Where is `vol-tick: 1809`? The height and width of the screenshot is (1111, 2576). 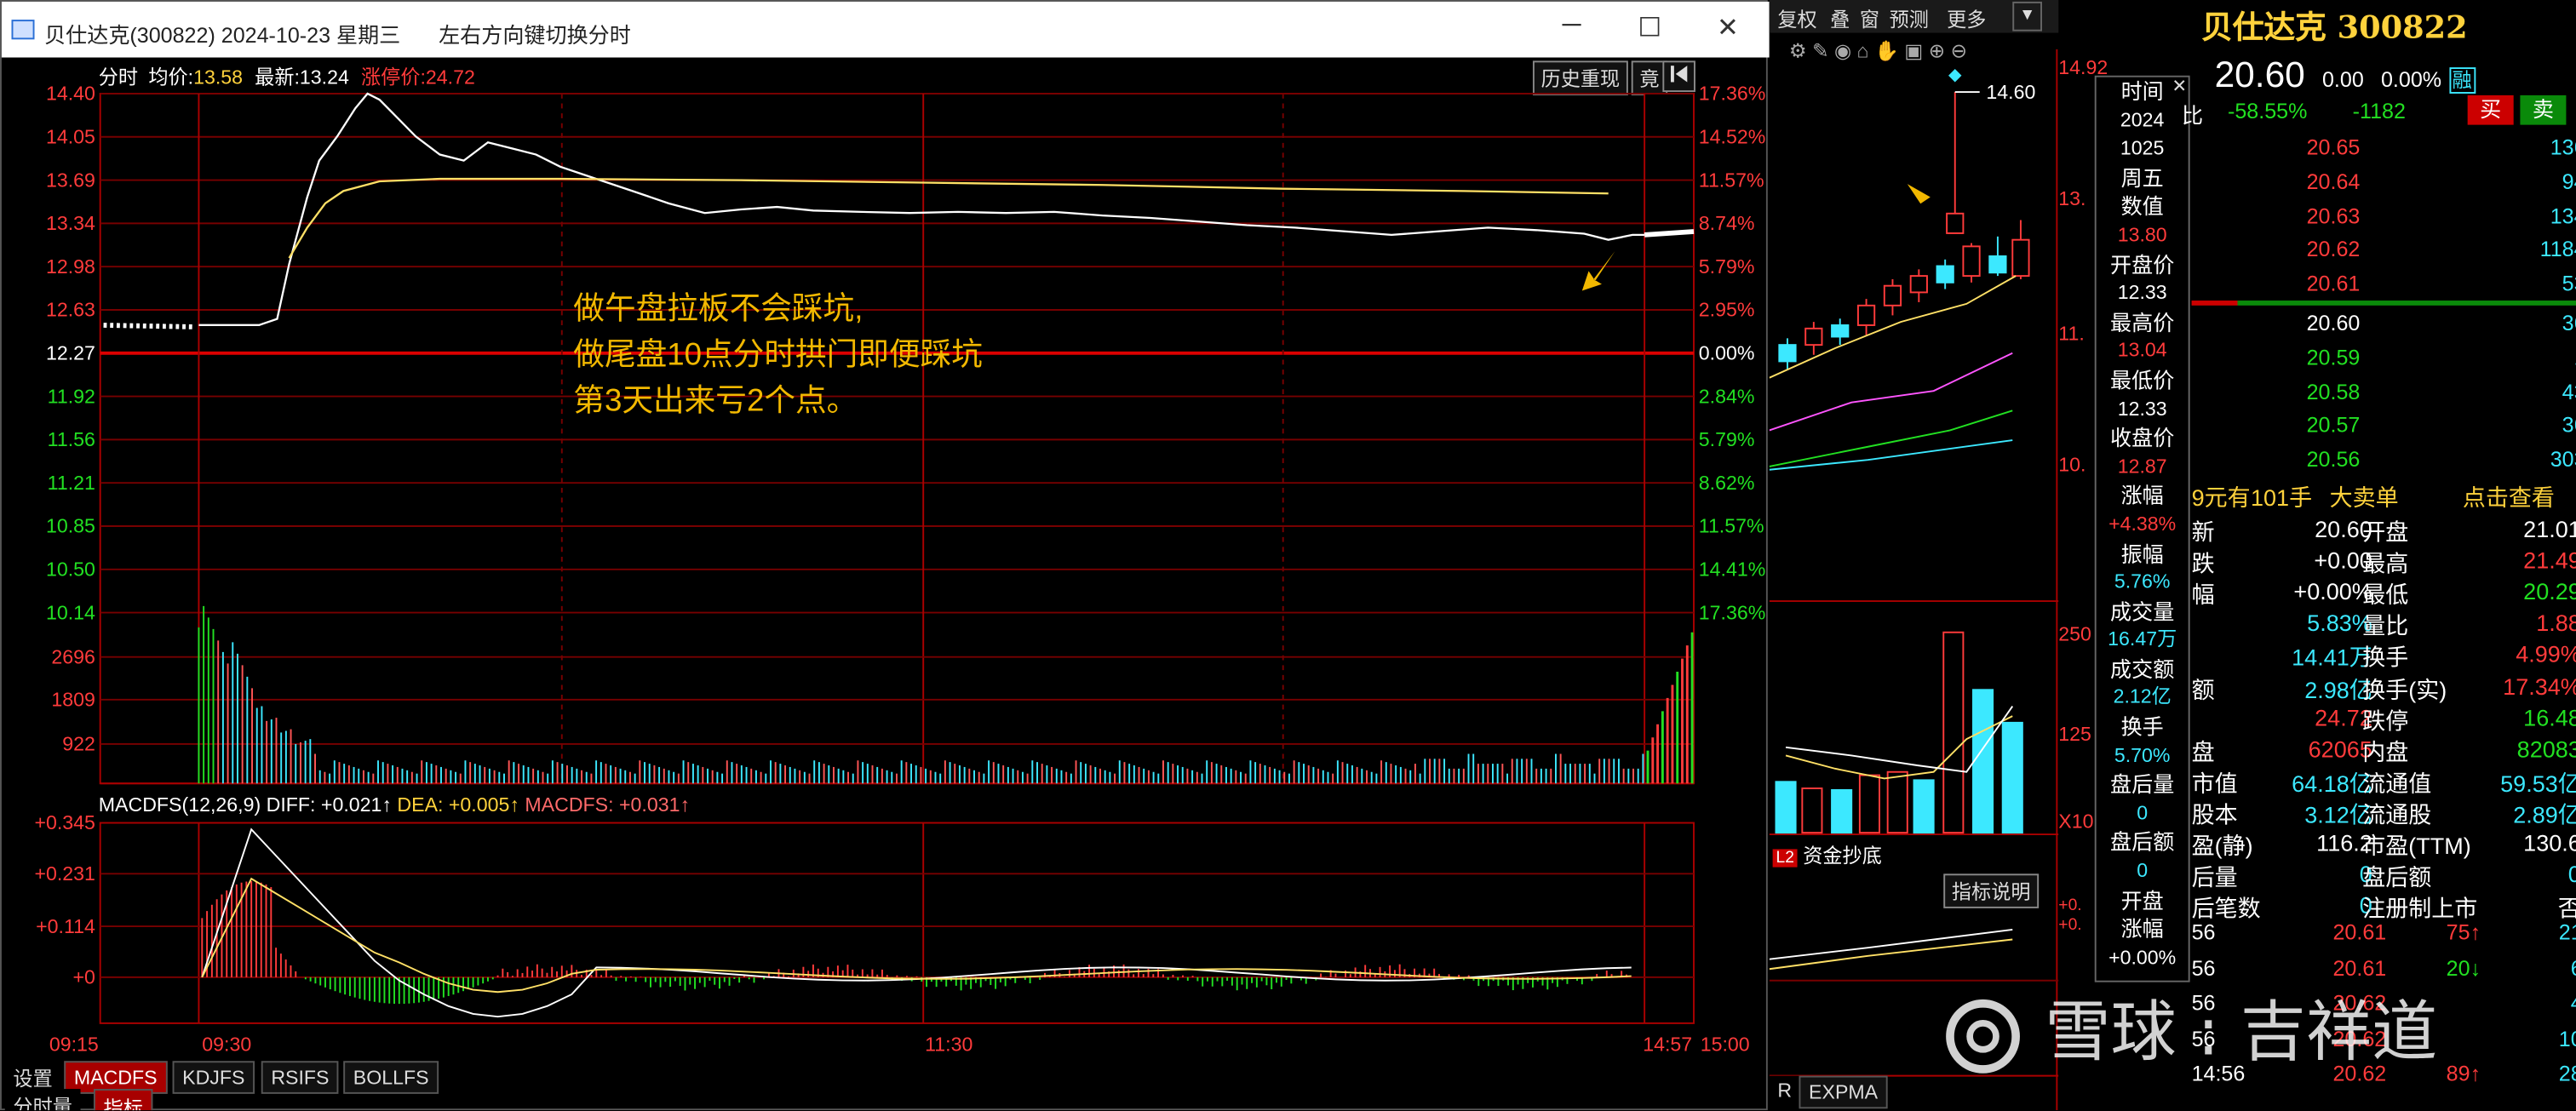 vol-tick: 1809 is located at coordinates (73, 700).